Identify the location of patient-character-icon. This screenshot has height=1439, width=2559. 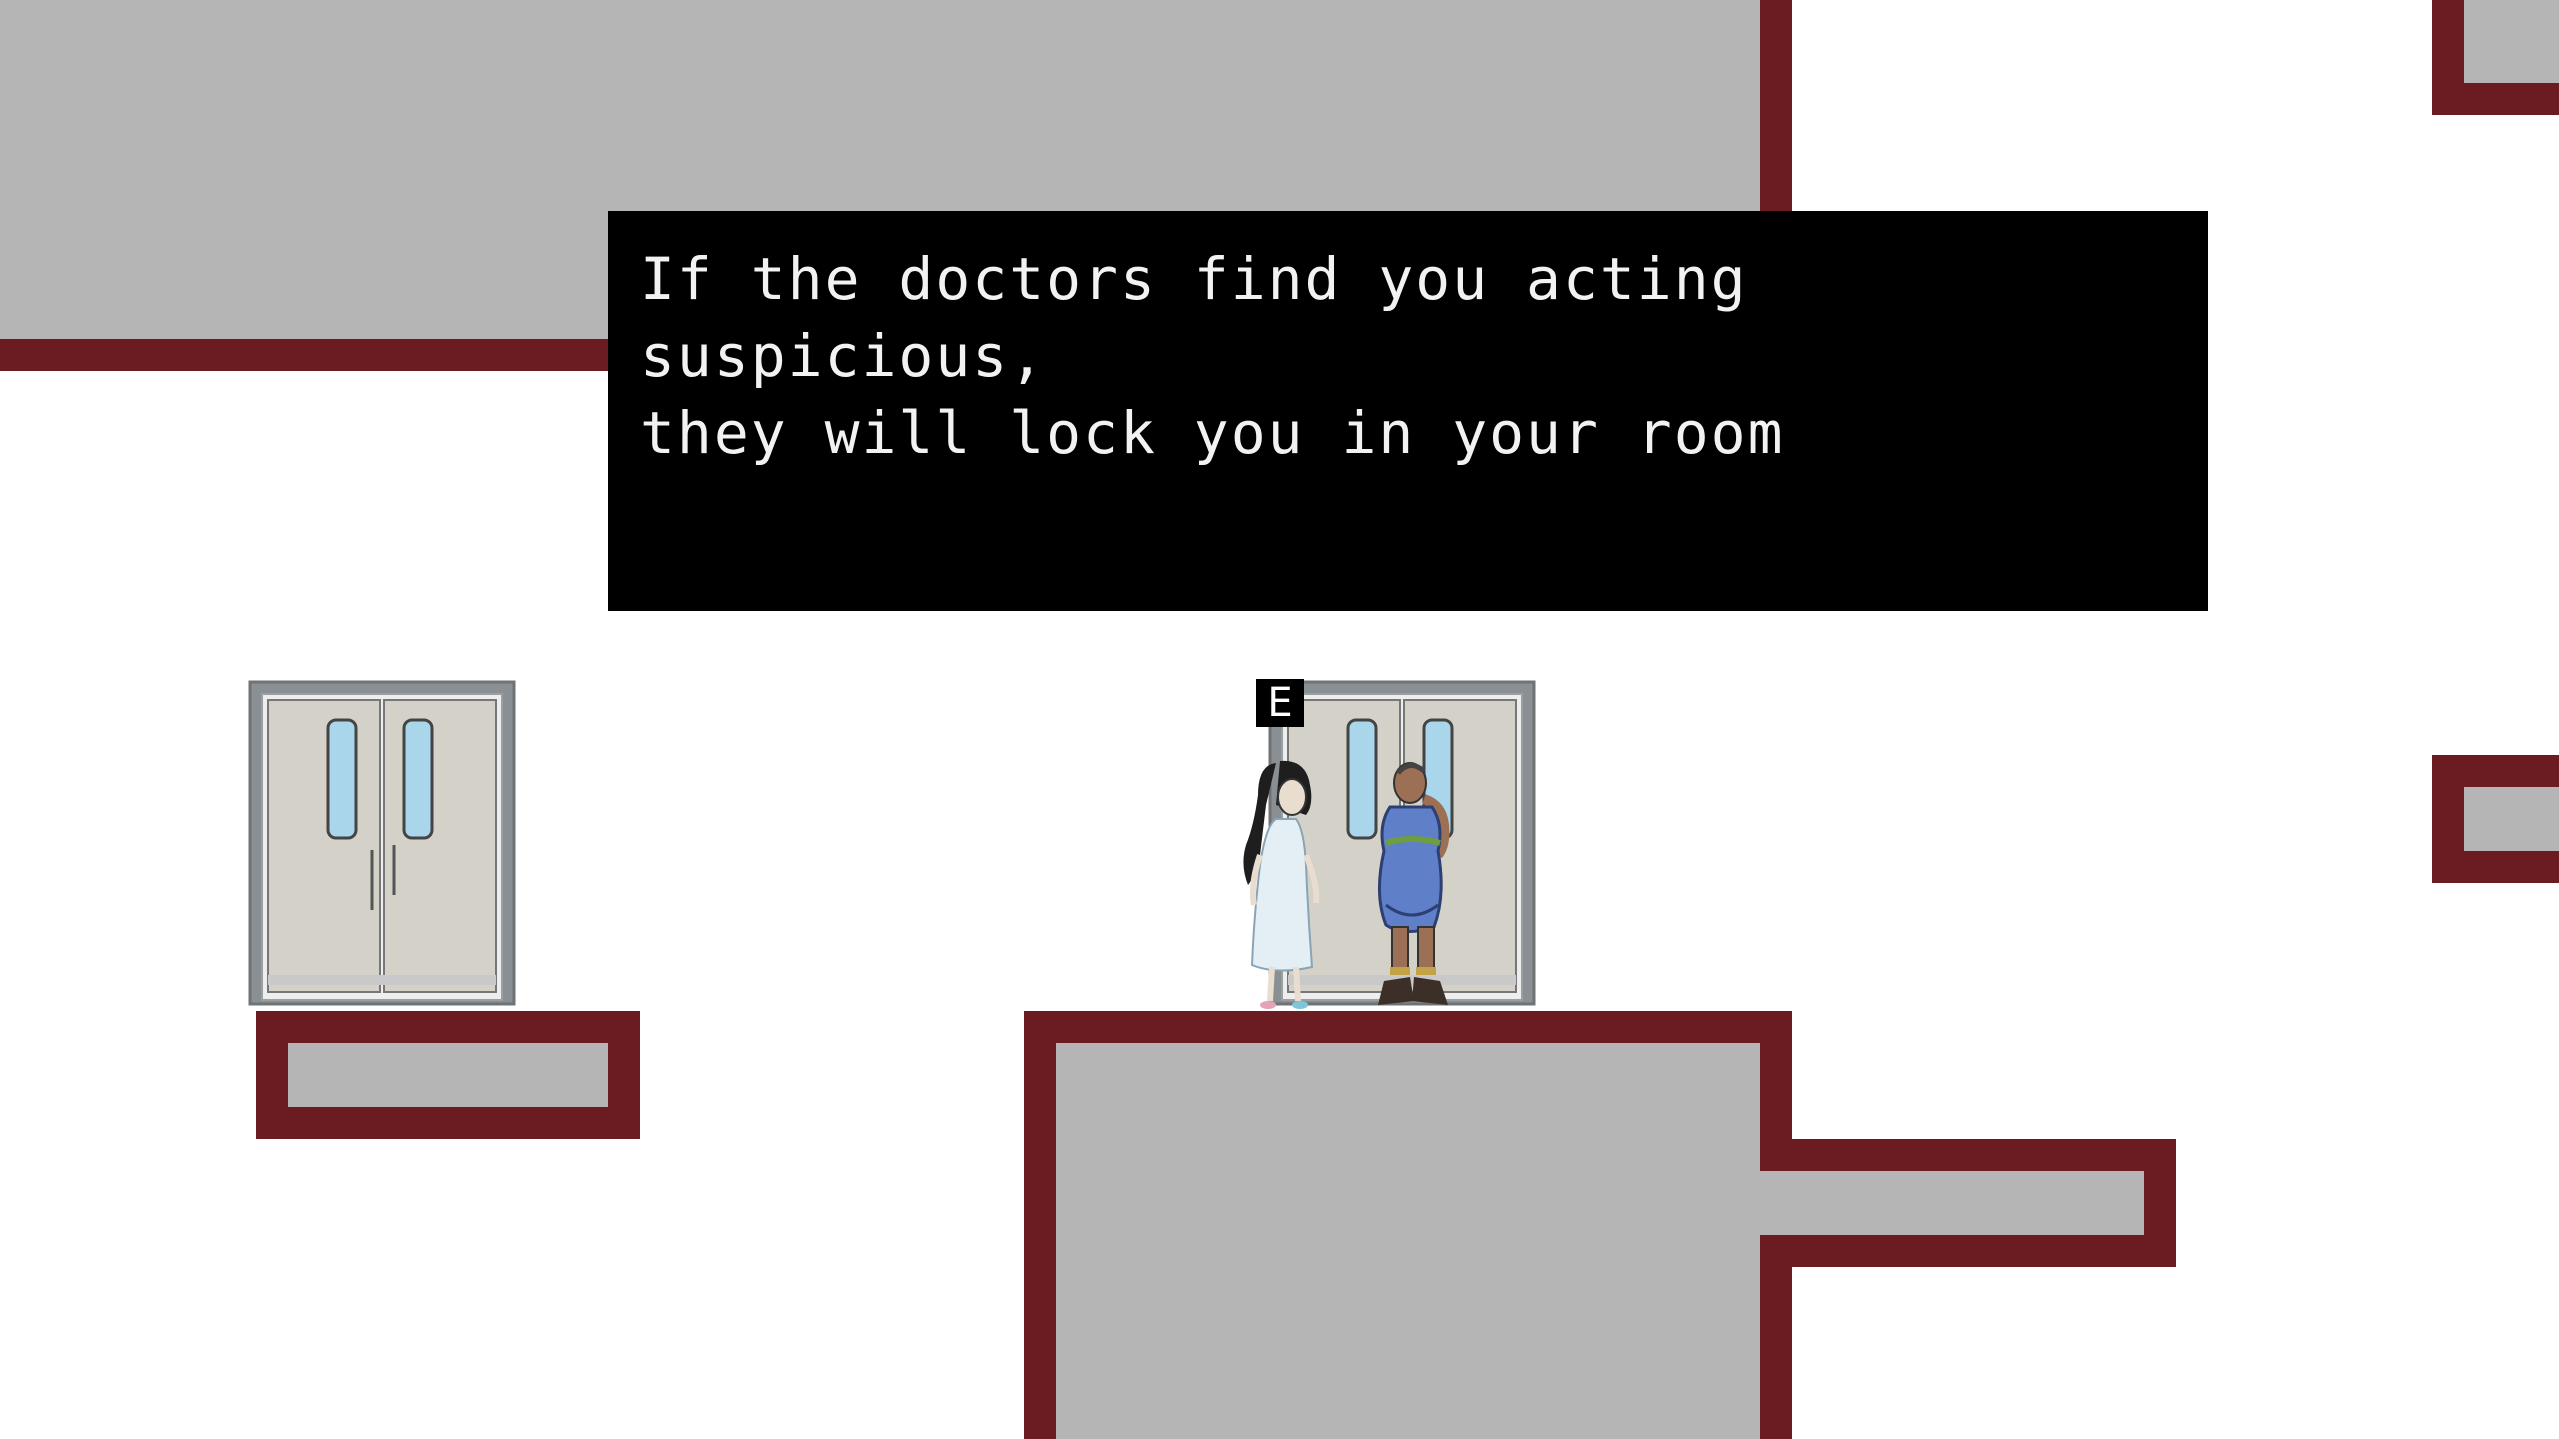
(1286, 883).